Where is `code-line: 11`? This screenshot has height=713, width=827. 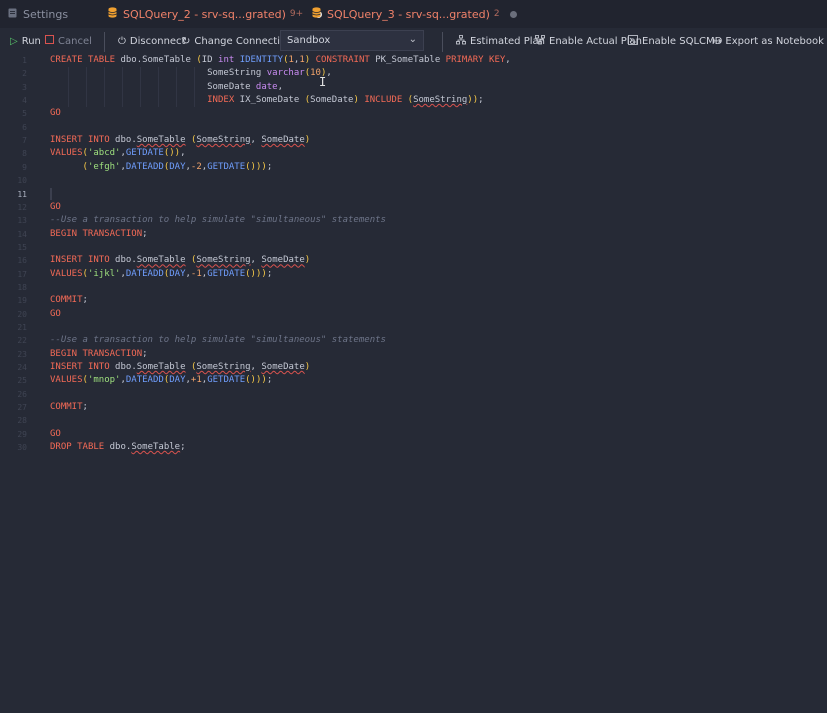
code-line: 11 is located at coordinates (413, 194).